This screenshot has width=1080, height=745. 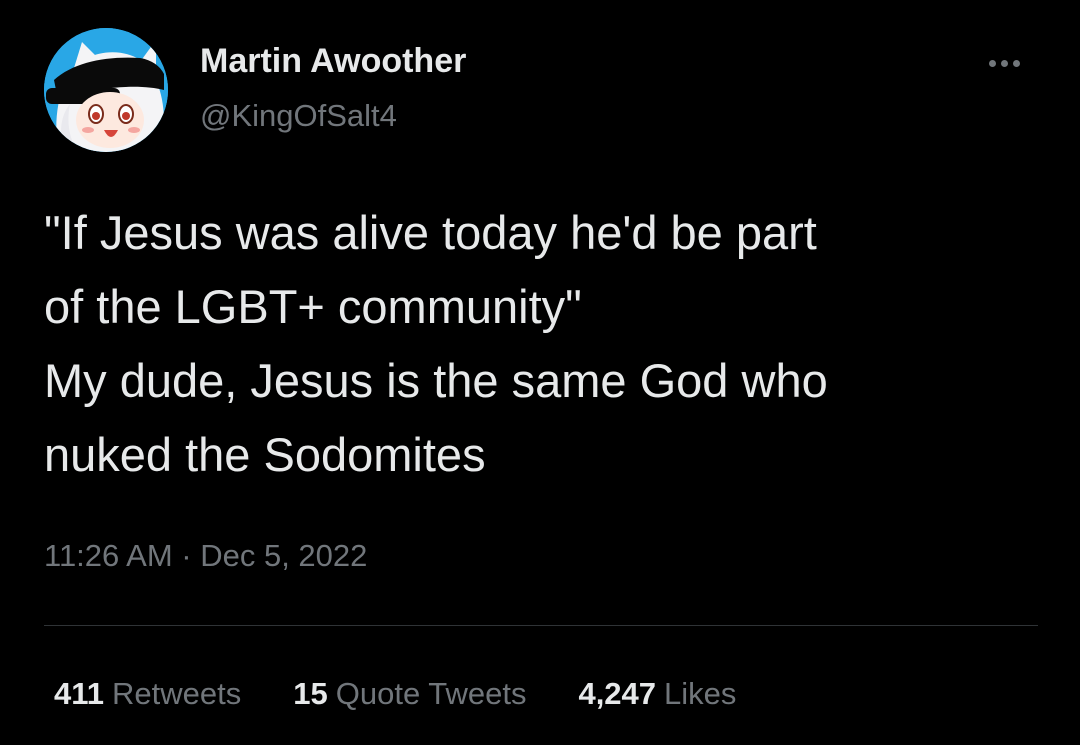 What do you see at coordinates (298, 116) in the screenshot?
I see `author-handle: @KingOfSalt4` at bounding box center [298, 116].